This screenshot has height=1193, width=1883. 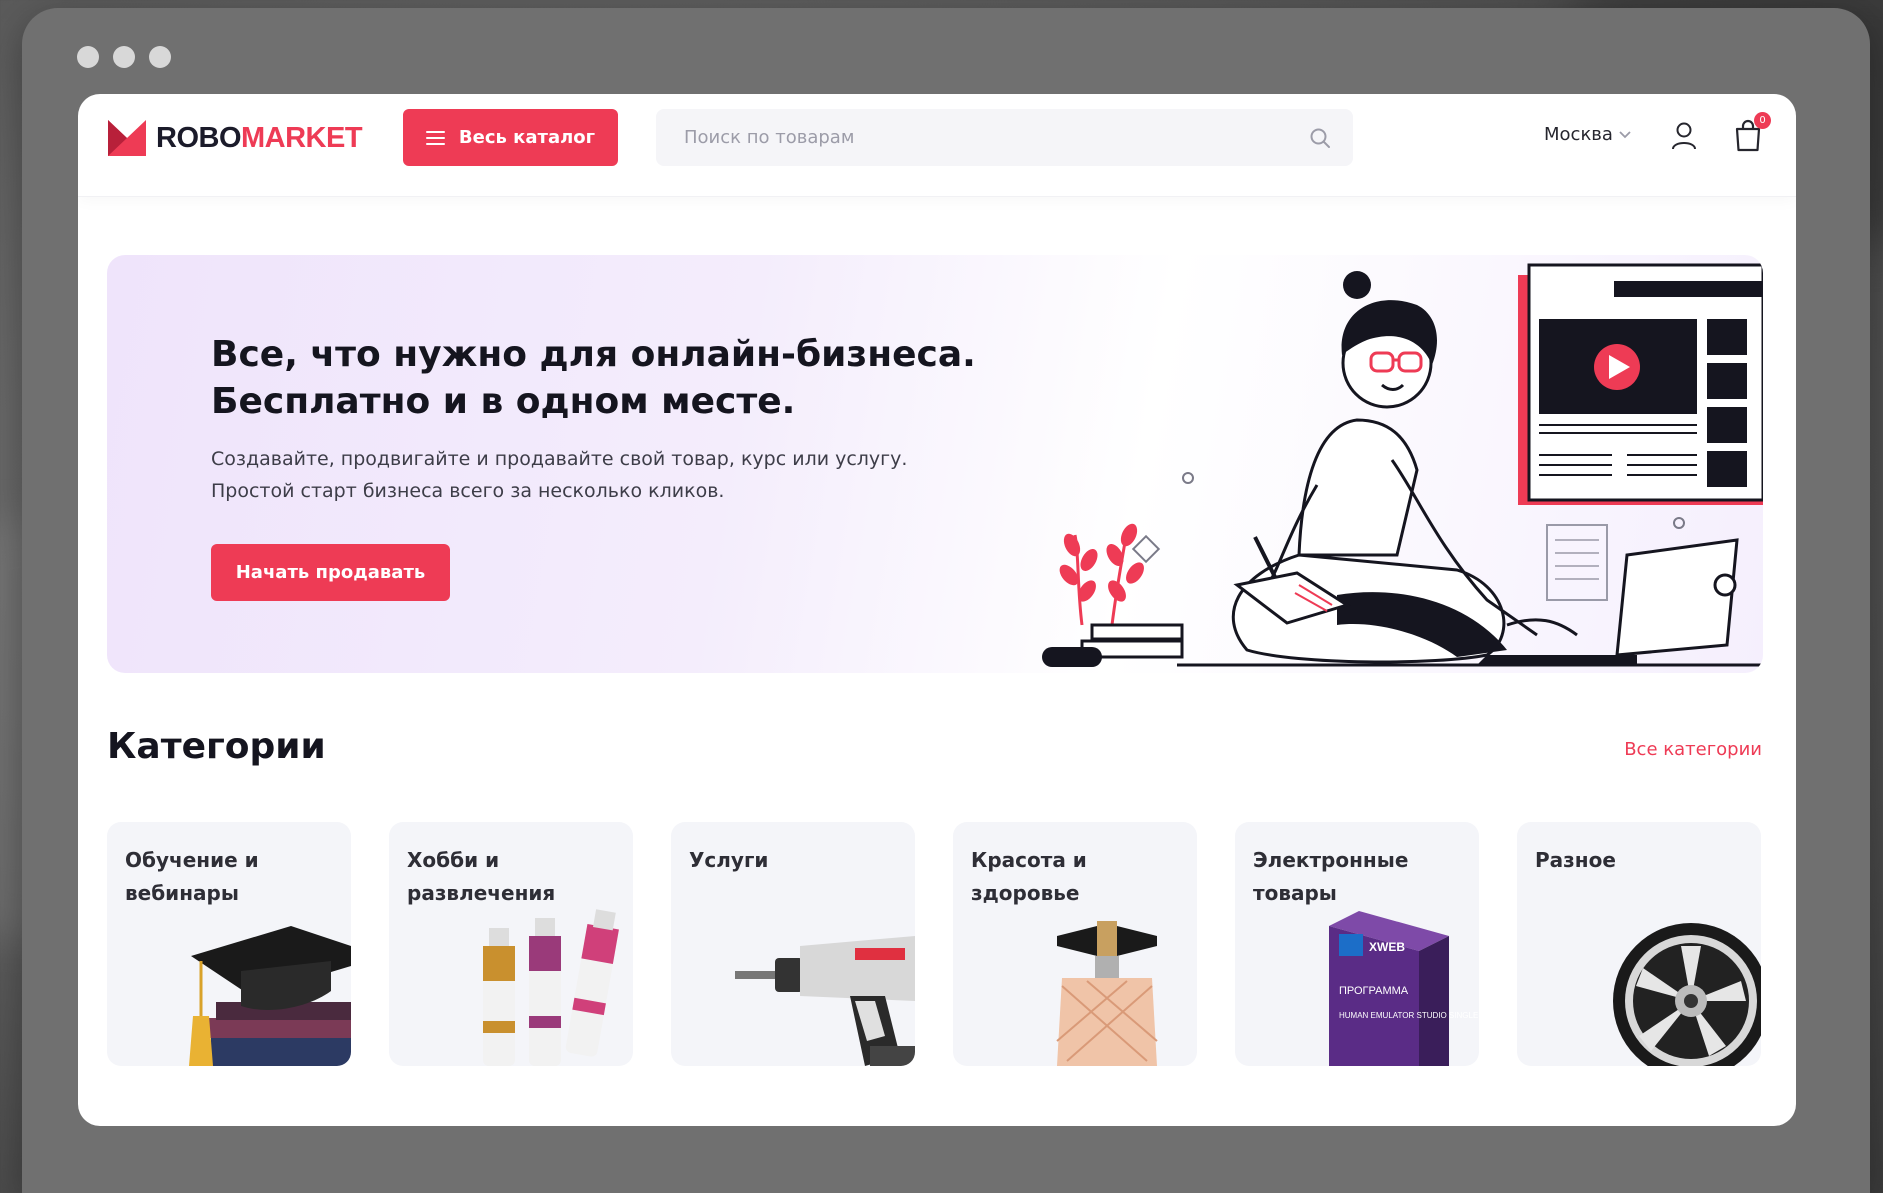 What do you see at coordinates (1693, 749) in the screenshot?
I see `all-categories-link: Все категории` at bounding box center [1693, 749].